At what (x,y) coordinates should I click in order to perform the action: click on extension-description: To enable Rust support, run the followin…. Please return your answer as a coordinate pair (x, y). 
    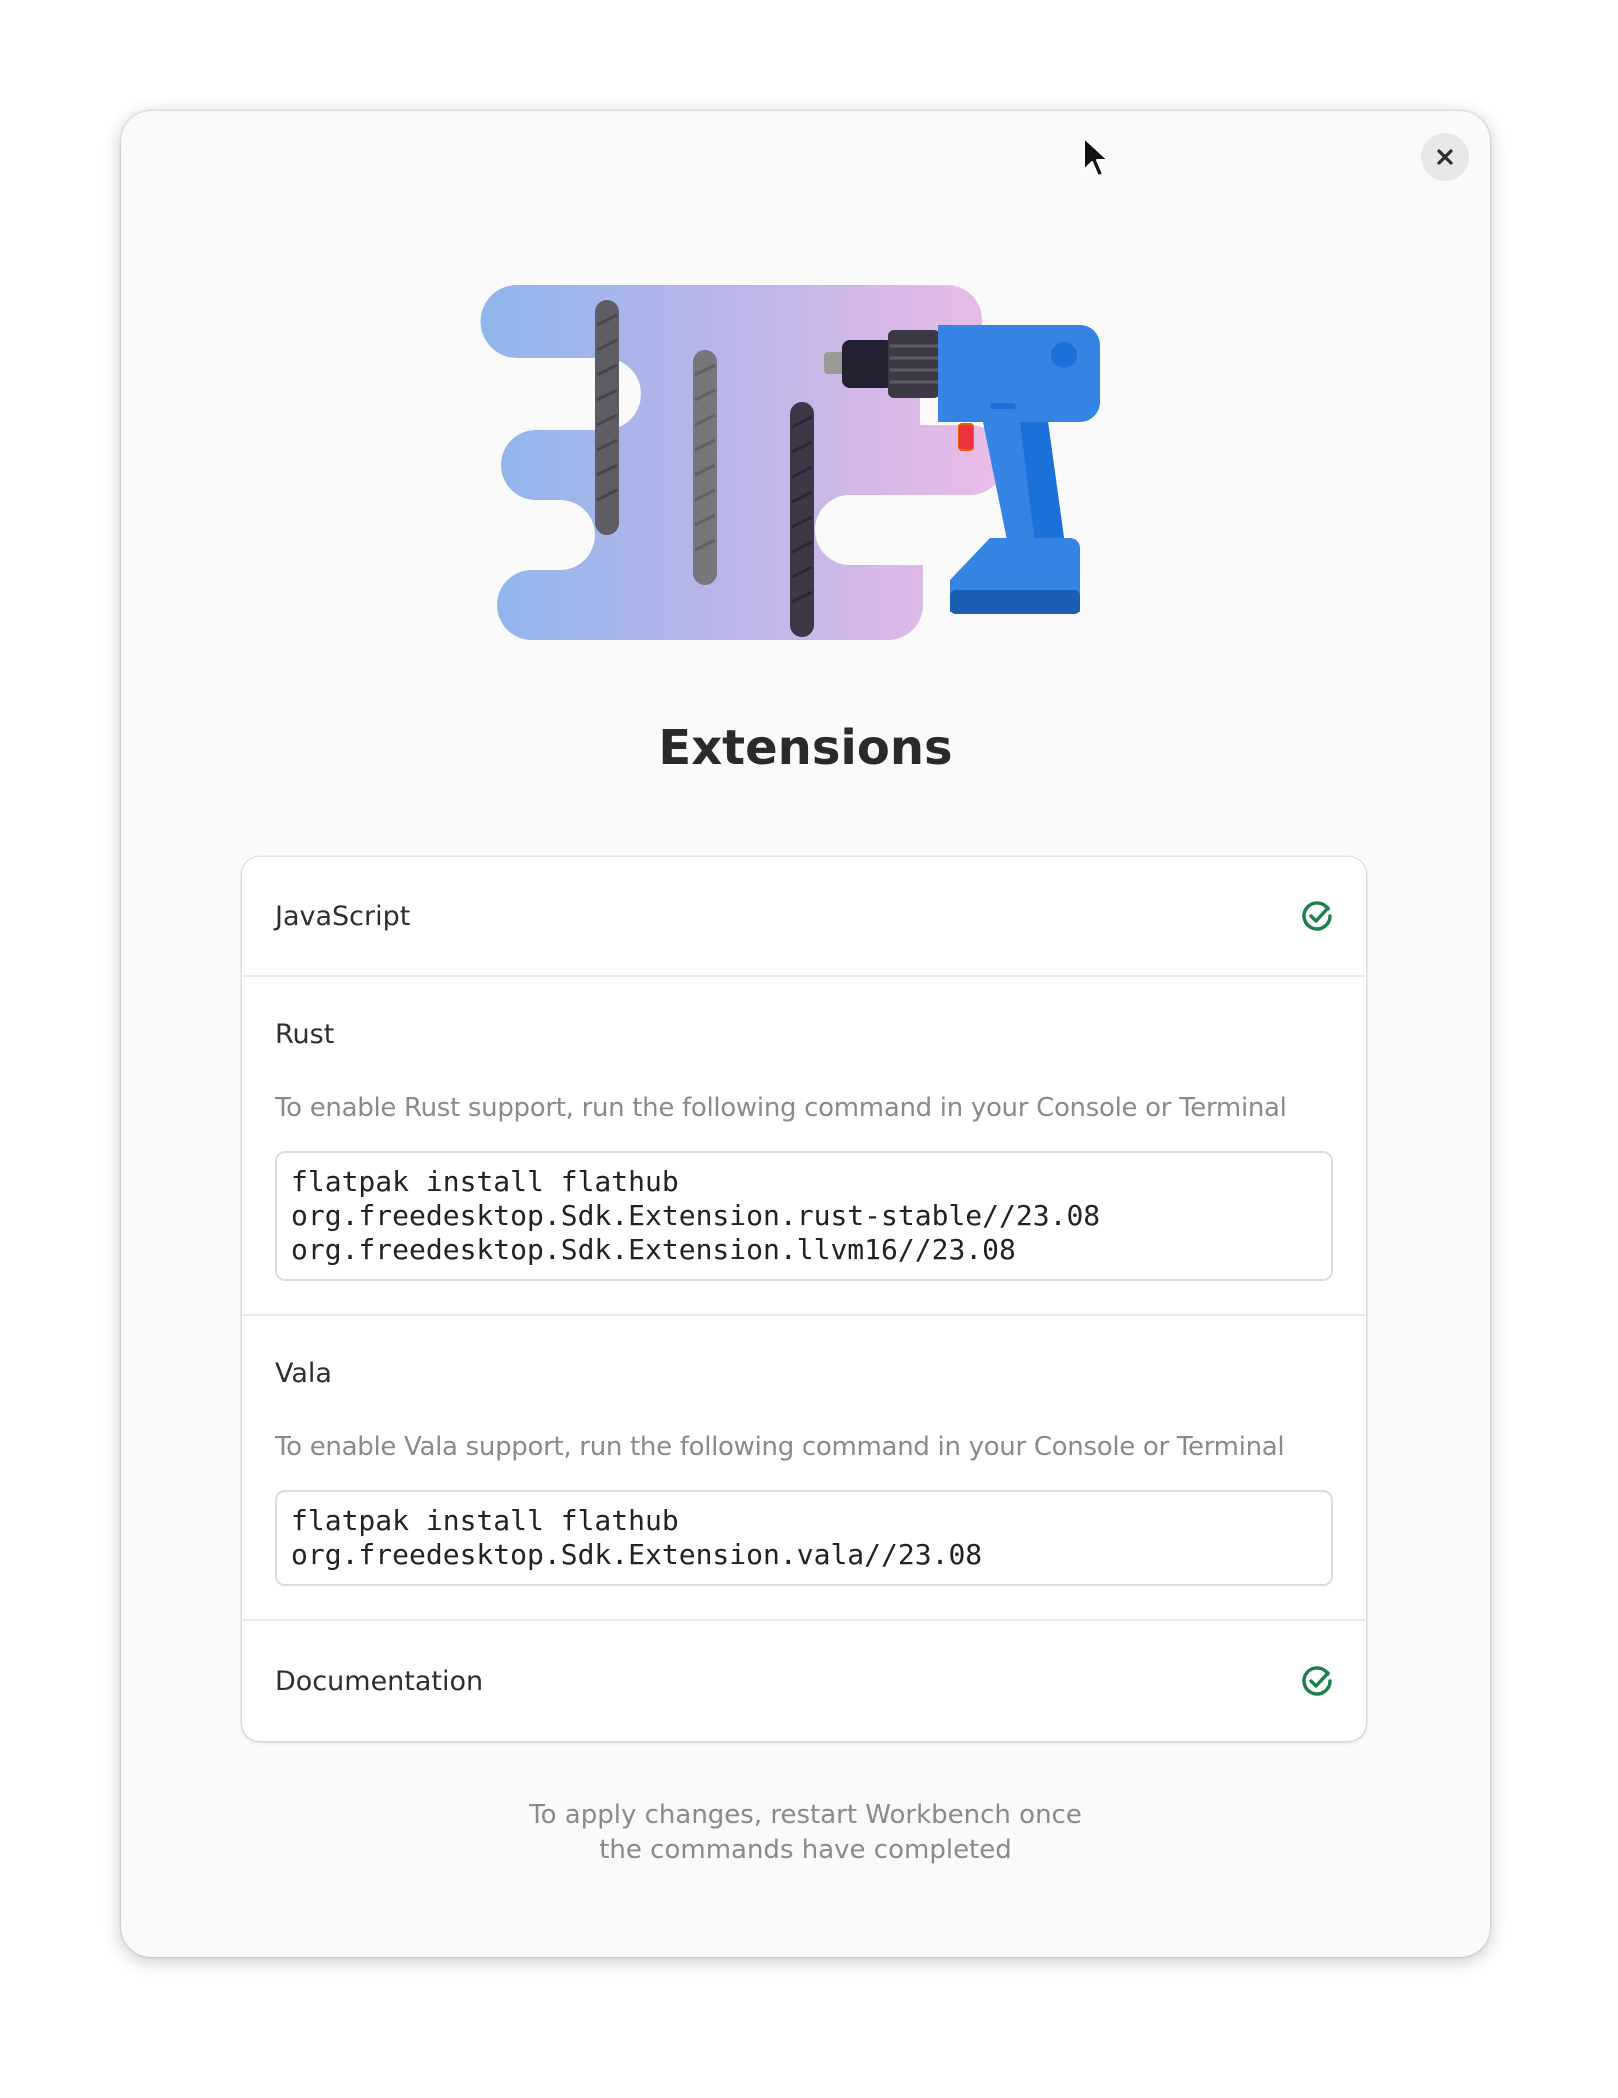
    Looking at the image, I should click on (781, 1108).